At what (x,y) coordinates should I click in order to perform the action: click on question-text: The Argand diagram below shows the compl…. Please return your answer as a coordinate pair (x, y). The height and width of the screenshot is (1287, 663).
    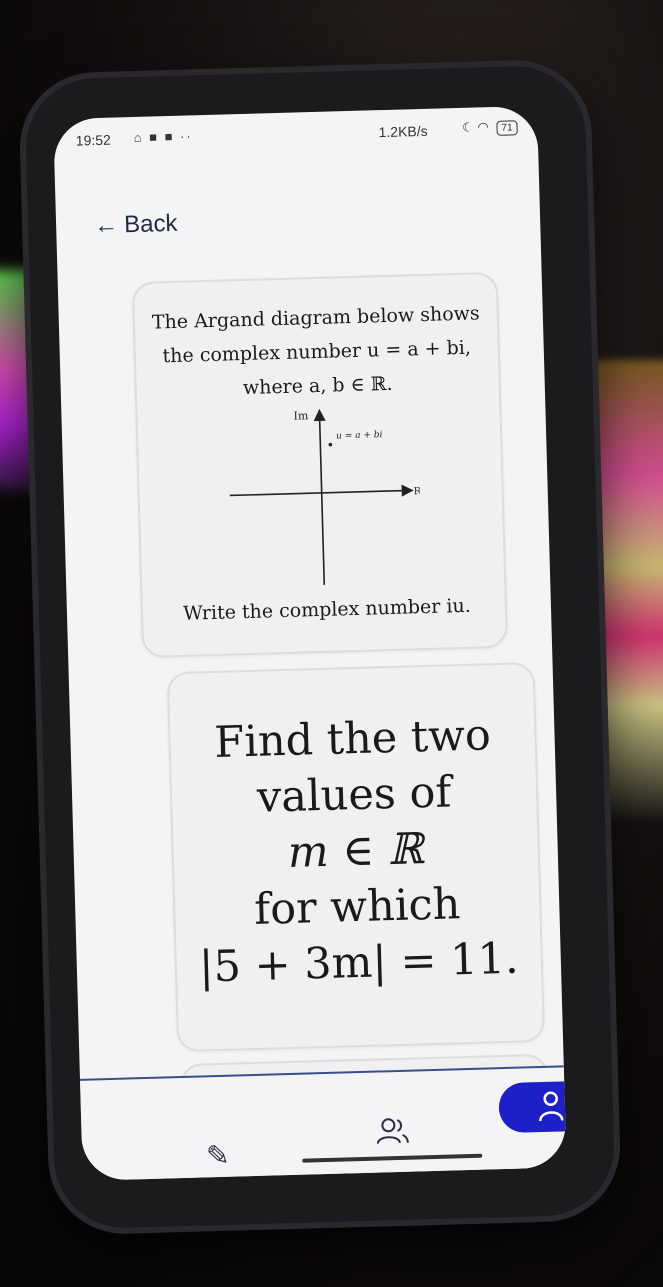
    Looking at the image, I should click on (316, 351).